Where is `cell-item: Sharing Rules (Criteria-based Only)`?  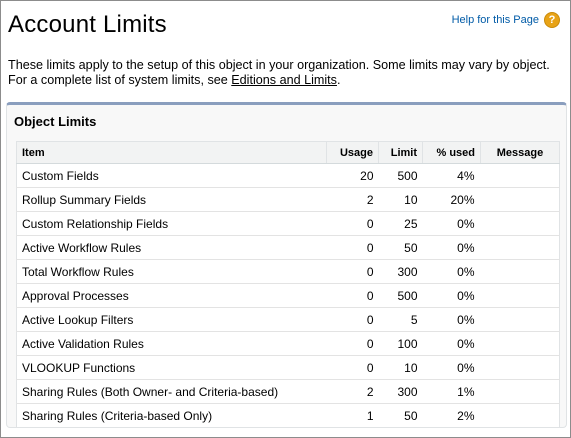
cell-item: Sharing Rules (Criteria-based Only) is located at coordinates (117, 415).